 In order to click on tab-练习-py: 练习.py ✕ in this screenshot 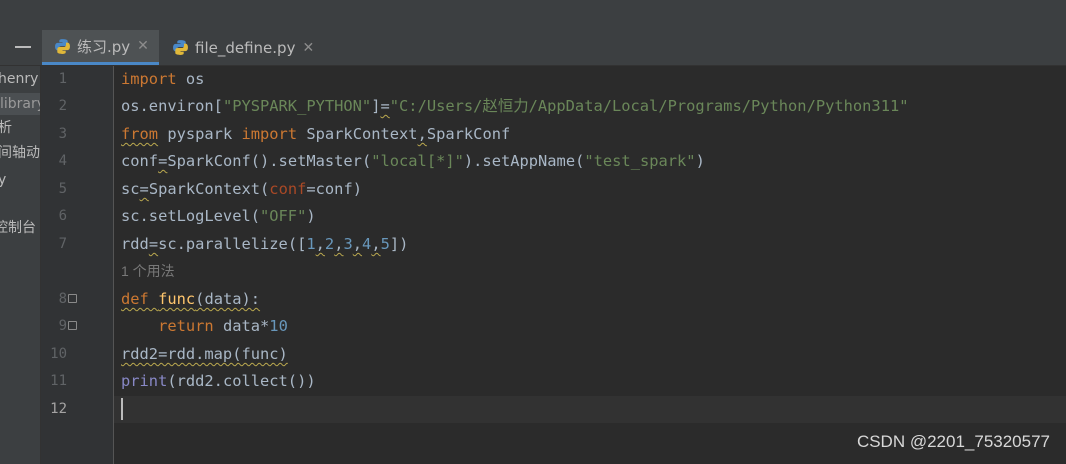, I will do `click(100, 47)`.